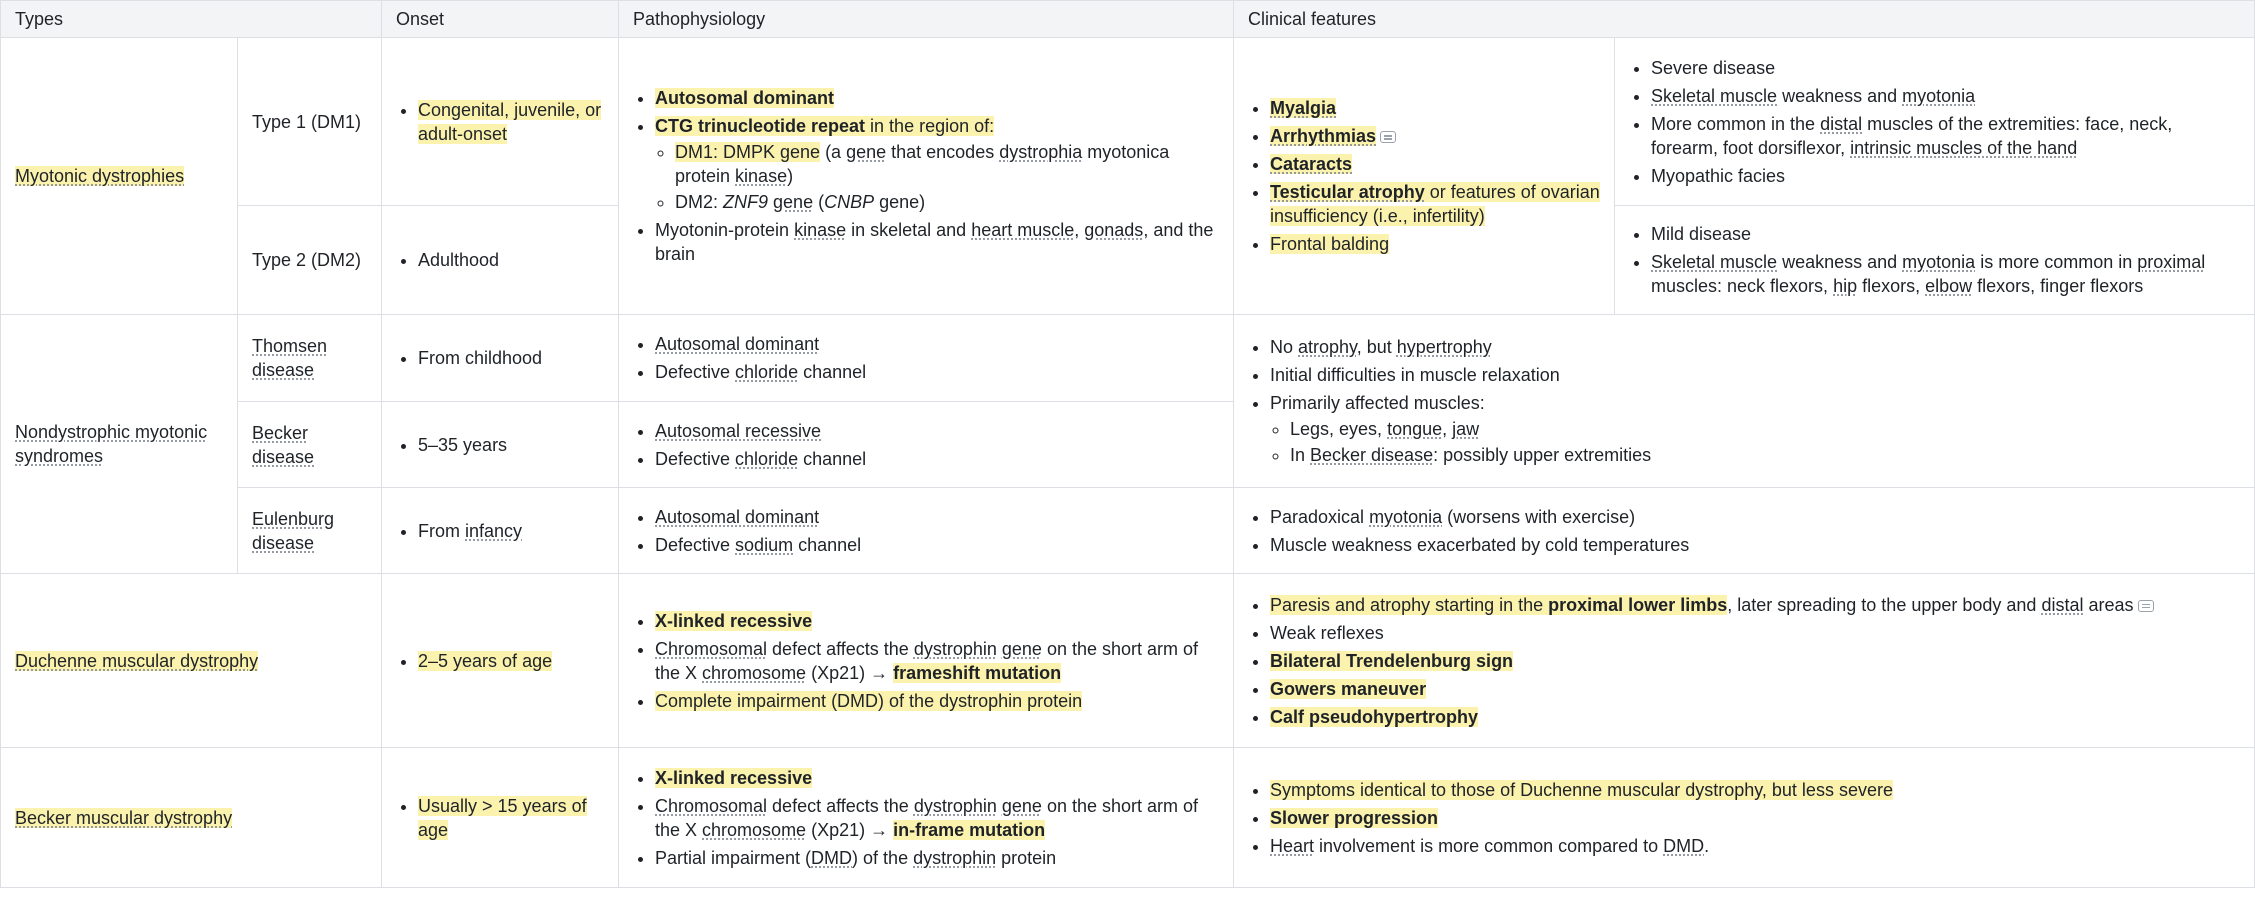 The height and width of the screenshot is (905, 2255). I want to click on ctg-repeat: CTG trinucleotide repeat, so click(760, 126).